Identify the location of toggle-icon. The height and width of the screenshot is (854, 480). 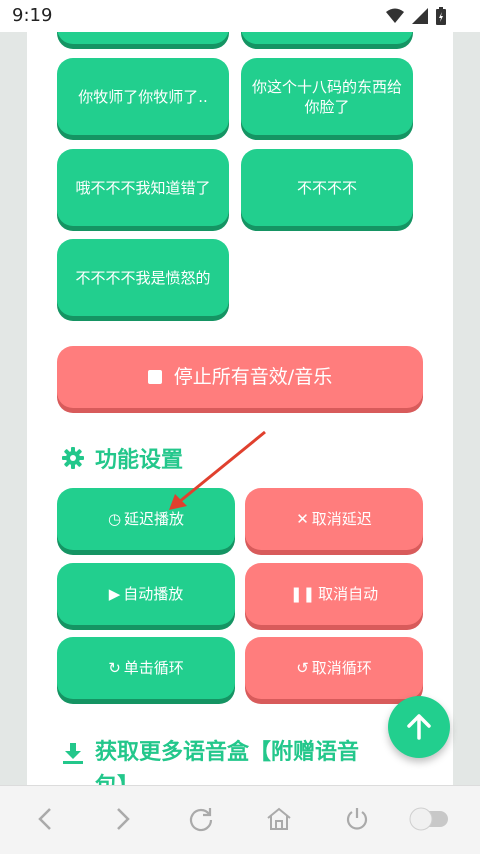
(428, 819).